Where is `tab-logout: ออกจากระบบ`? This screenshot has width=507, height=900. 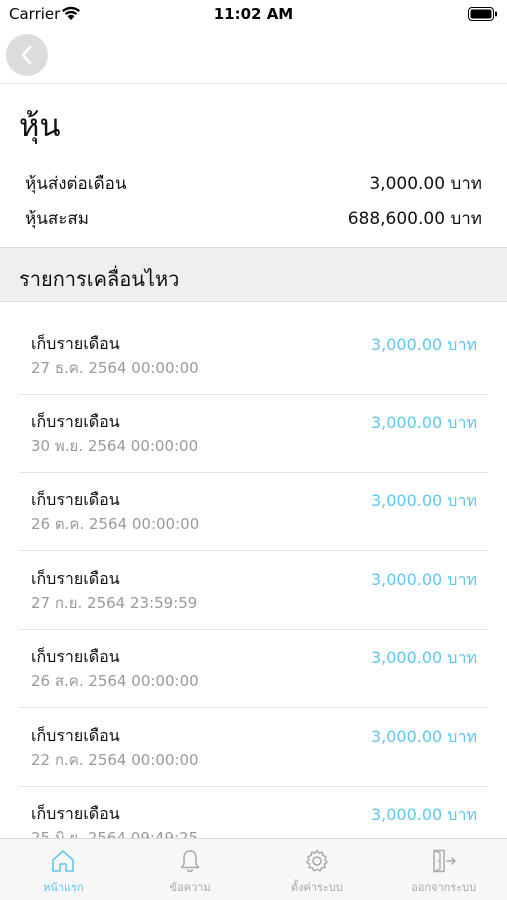
tab-logout: ออกจากระบบ is located at coordinates (443, 869).